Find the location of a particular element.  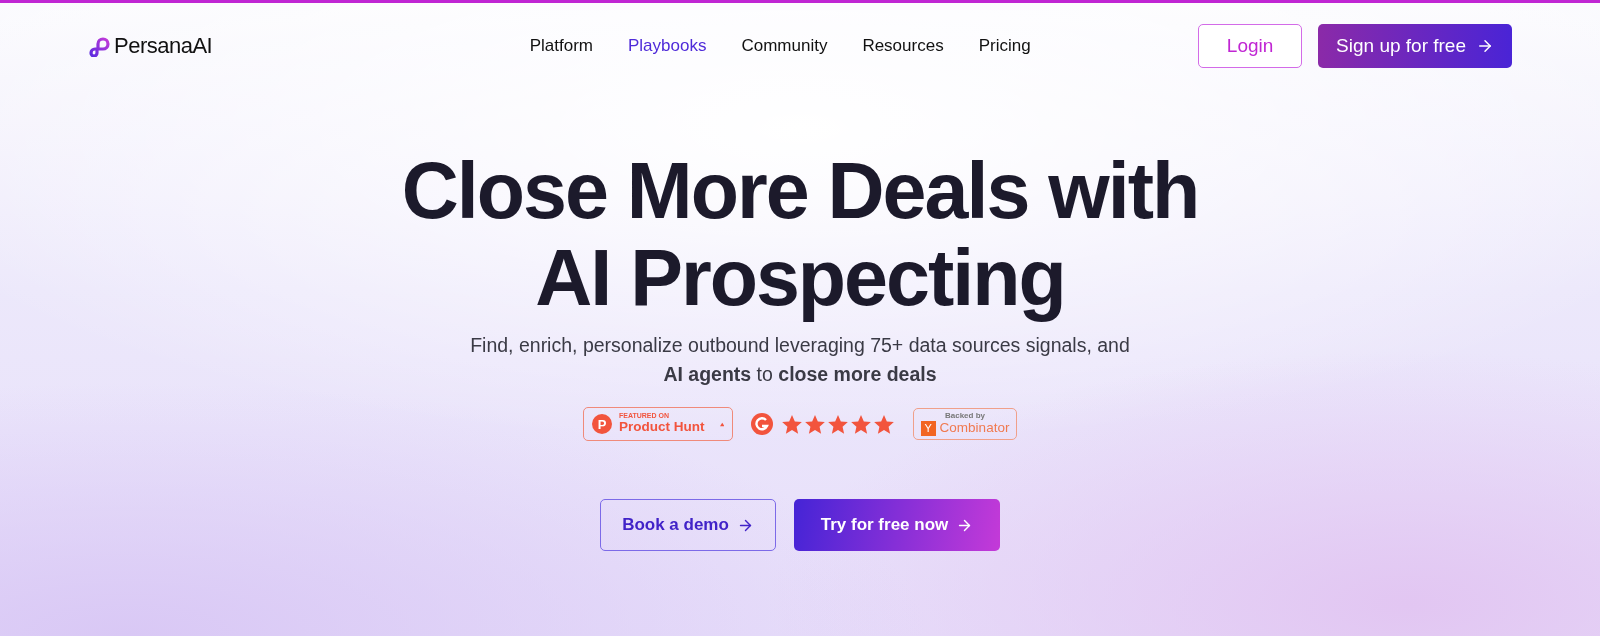

signup-button: Sign up for free is located at coordinates (1415, 45).